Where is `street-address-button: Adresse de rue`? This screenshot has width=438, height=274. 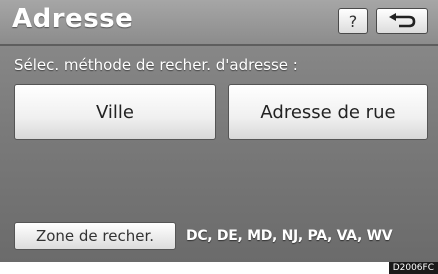
street-address-button: Adresse de rue is located at coordinates (328, 112).